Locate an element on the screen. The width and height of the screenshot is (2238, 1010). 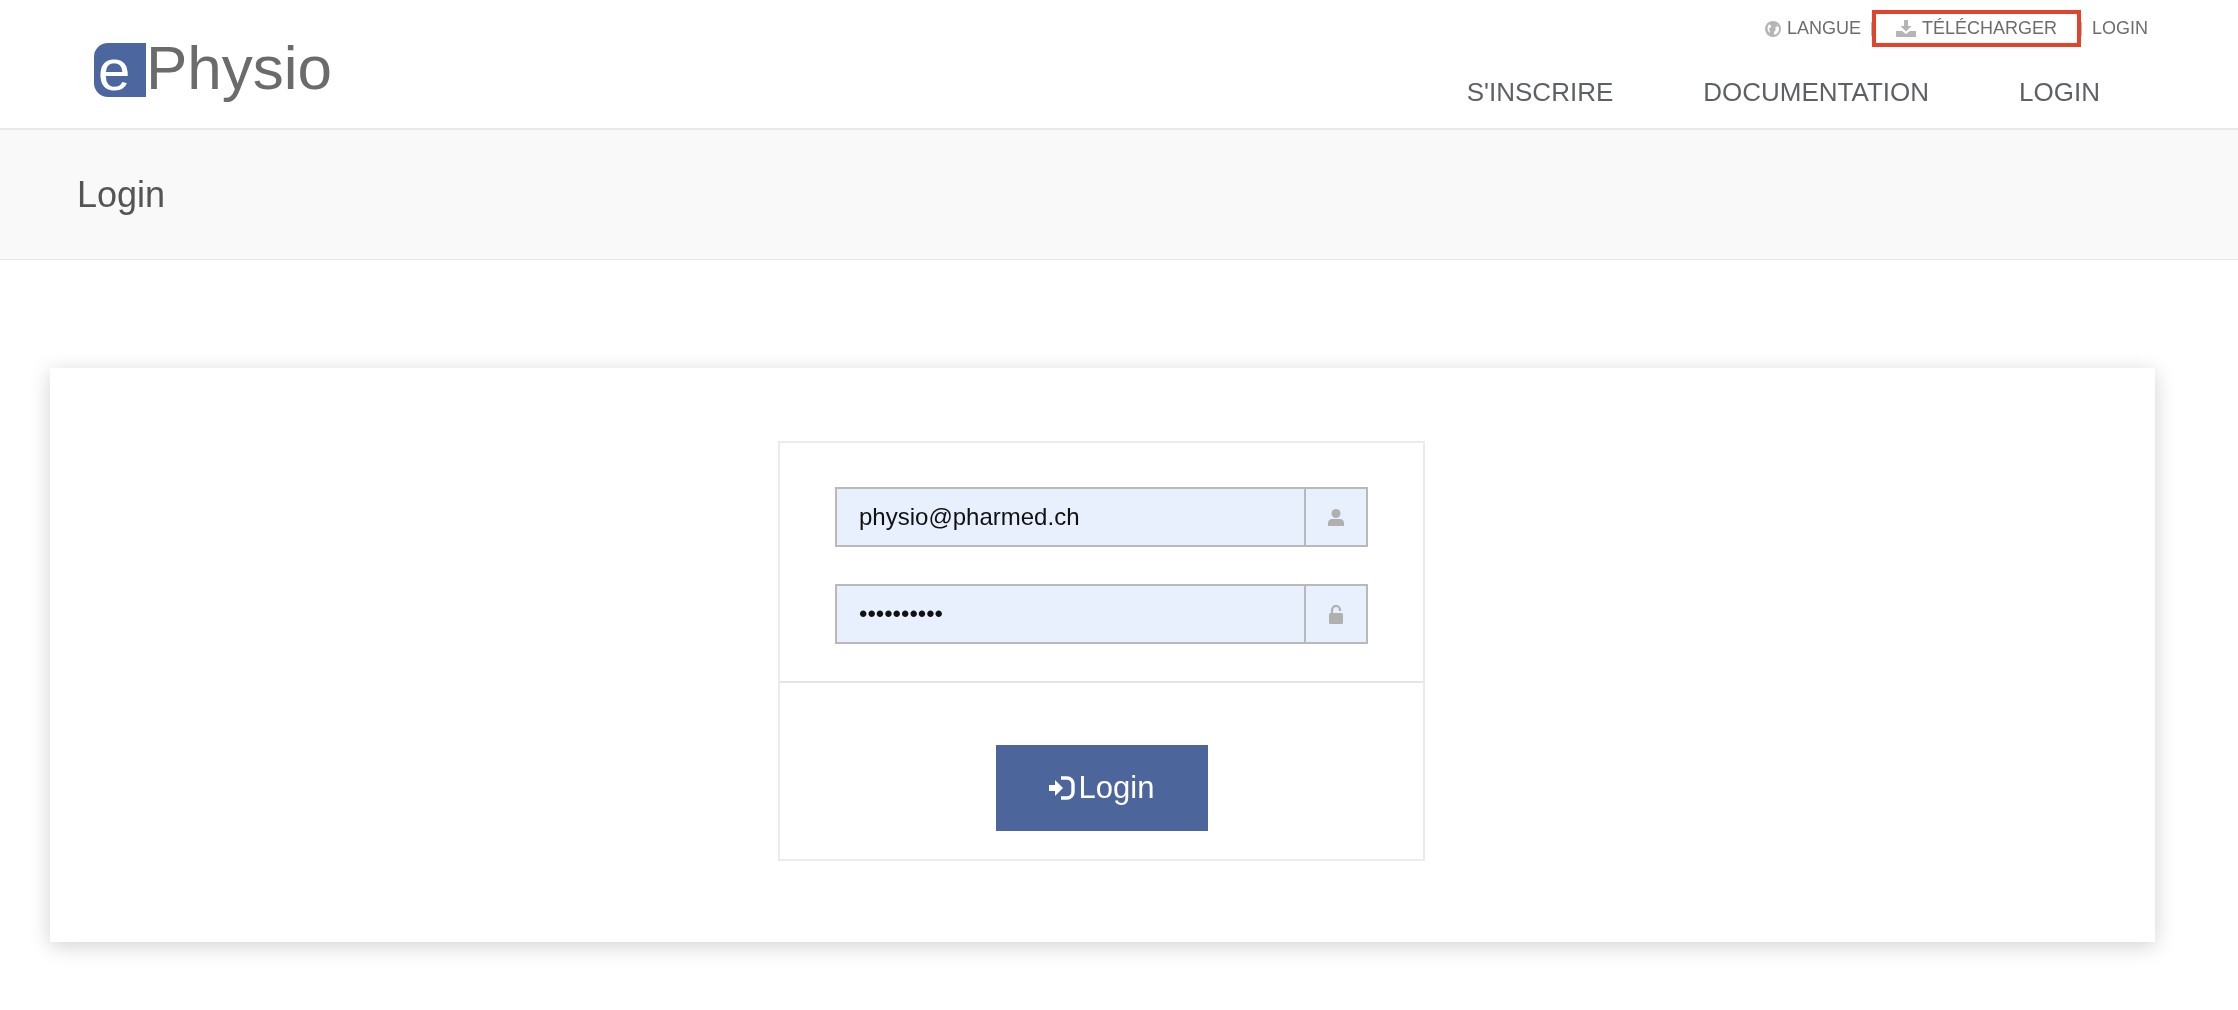
email-field: physio@pharmed.ch is located at coordinates (1101, 517).